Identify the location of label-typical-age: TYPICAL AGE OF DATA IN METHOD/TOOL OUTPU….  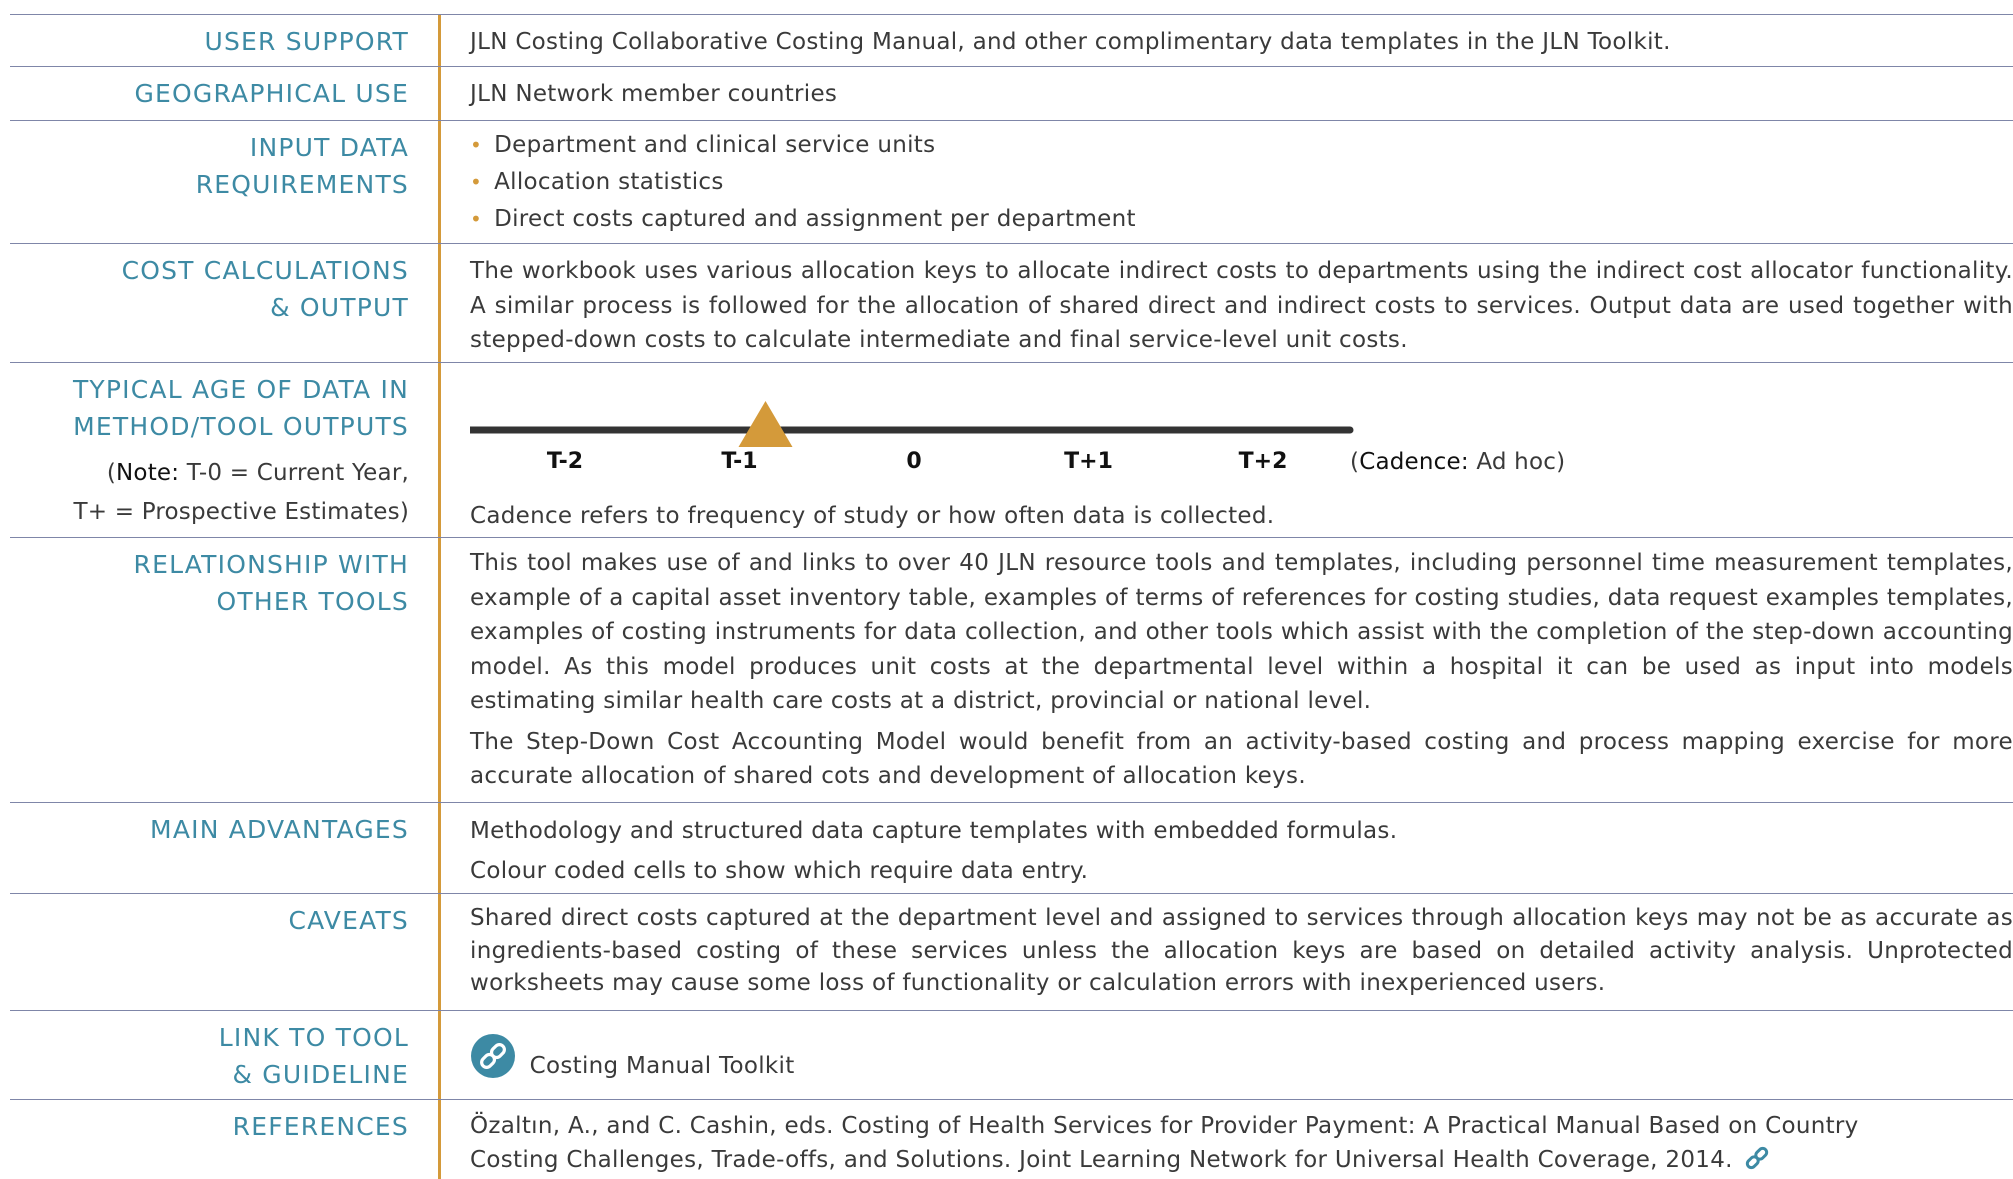
(241, 451).